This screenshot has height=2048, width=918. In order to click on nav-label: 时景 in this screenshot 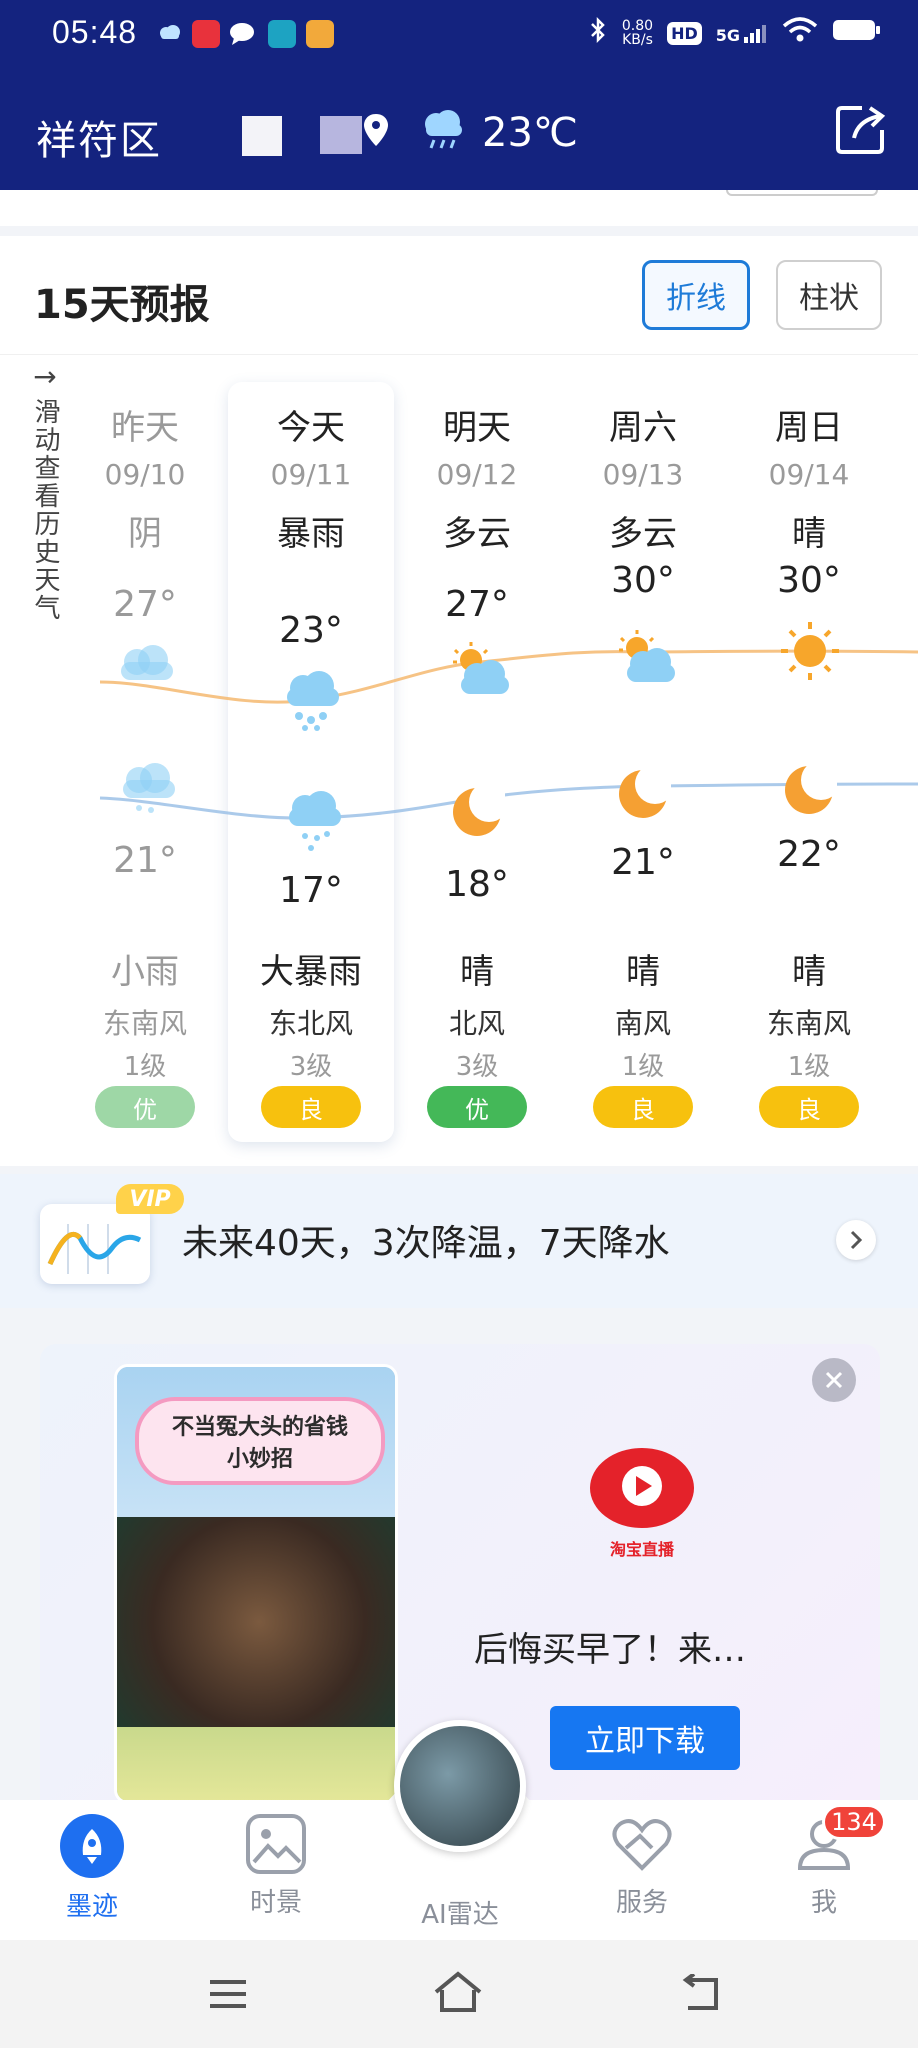, I will do `click(275, 1903)`.